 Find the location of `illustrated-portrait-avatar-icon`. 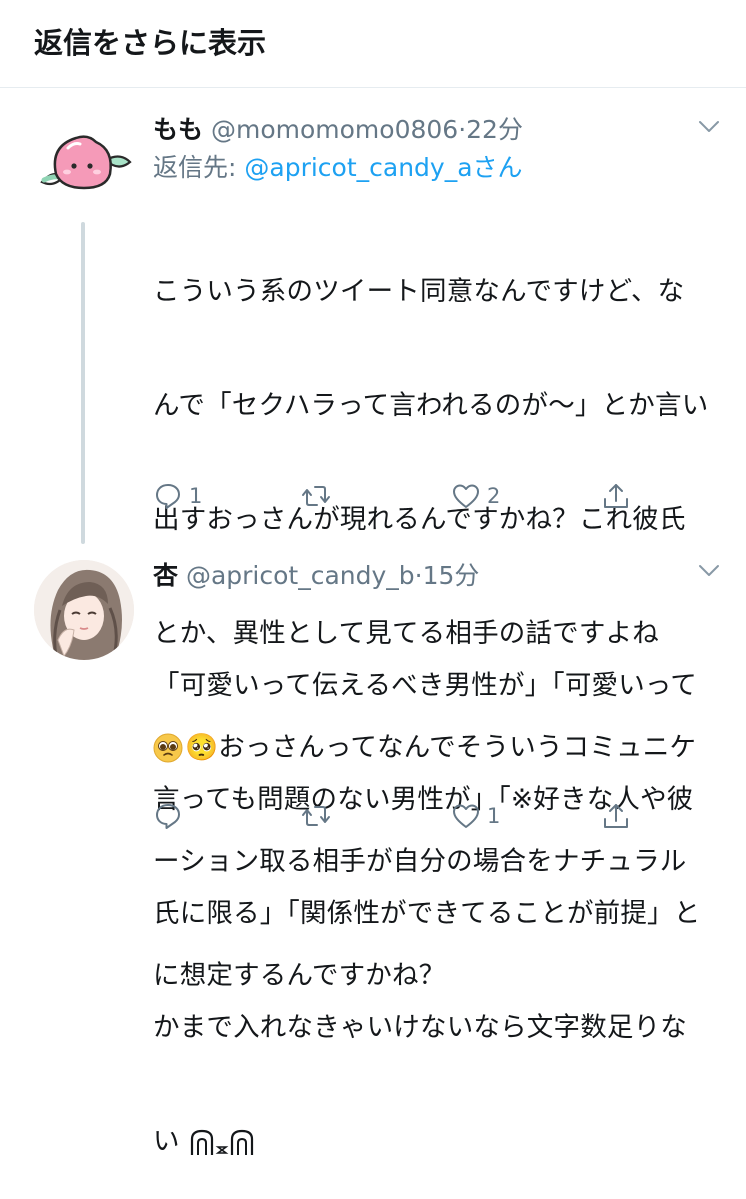

illustrated-portrait-avatar-icon is located at coordinates (84, 610).